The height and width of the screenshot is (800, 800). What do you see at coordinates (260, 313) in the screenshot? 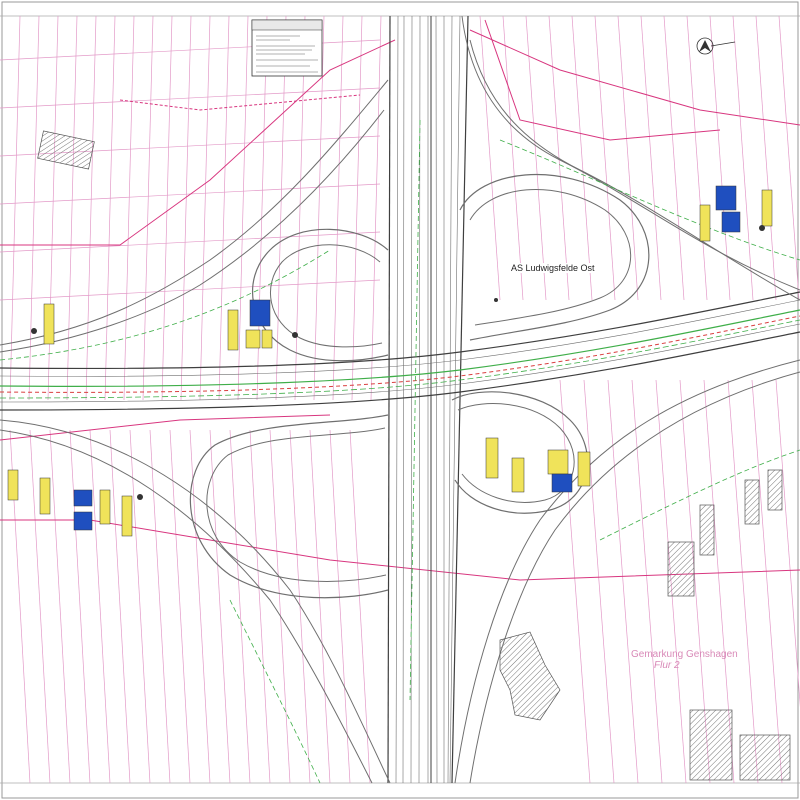
I see `sign-blue-nw` at bounding box center [260, 313].